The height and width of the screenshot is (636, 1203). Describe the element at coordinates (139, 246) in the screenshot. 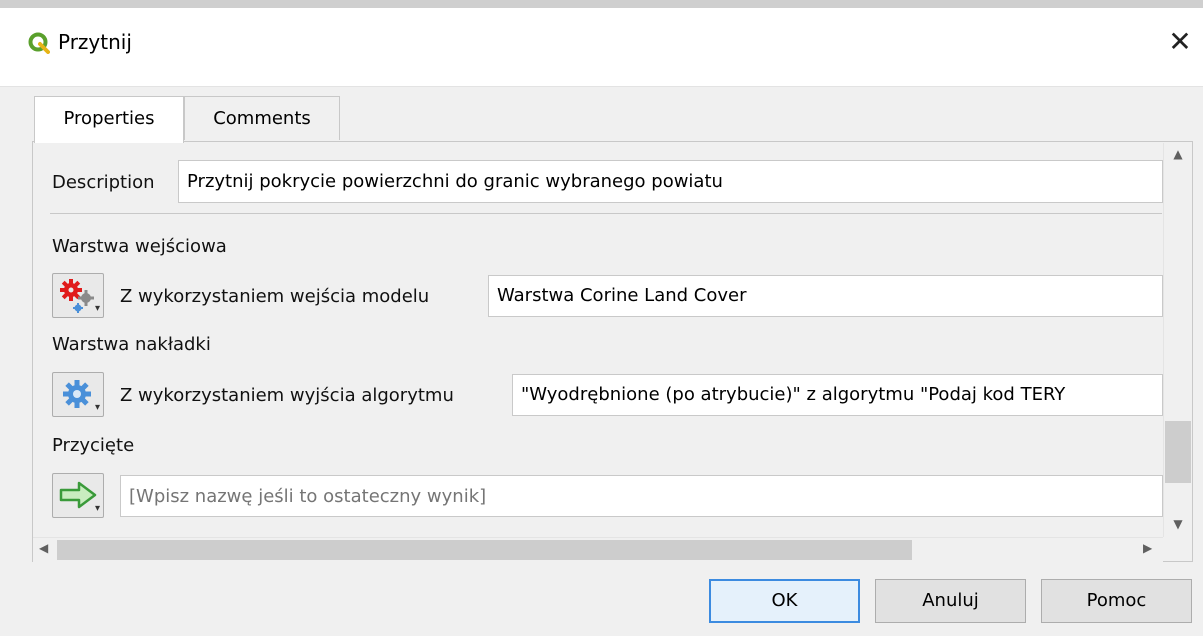

I see `input-layer-label: Warstwa wejściowa` at that location.